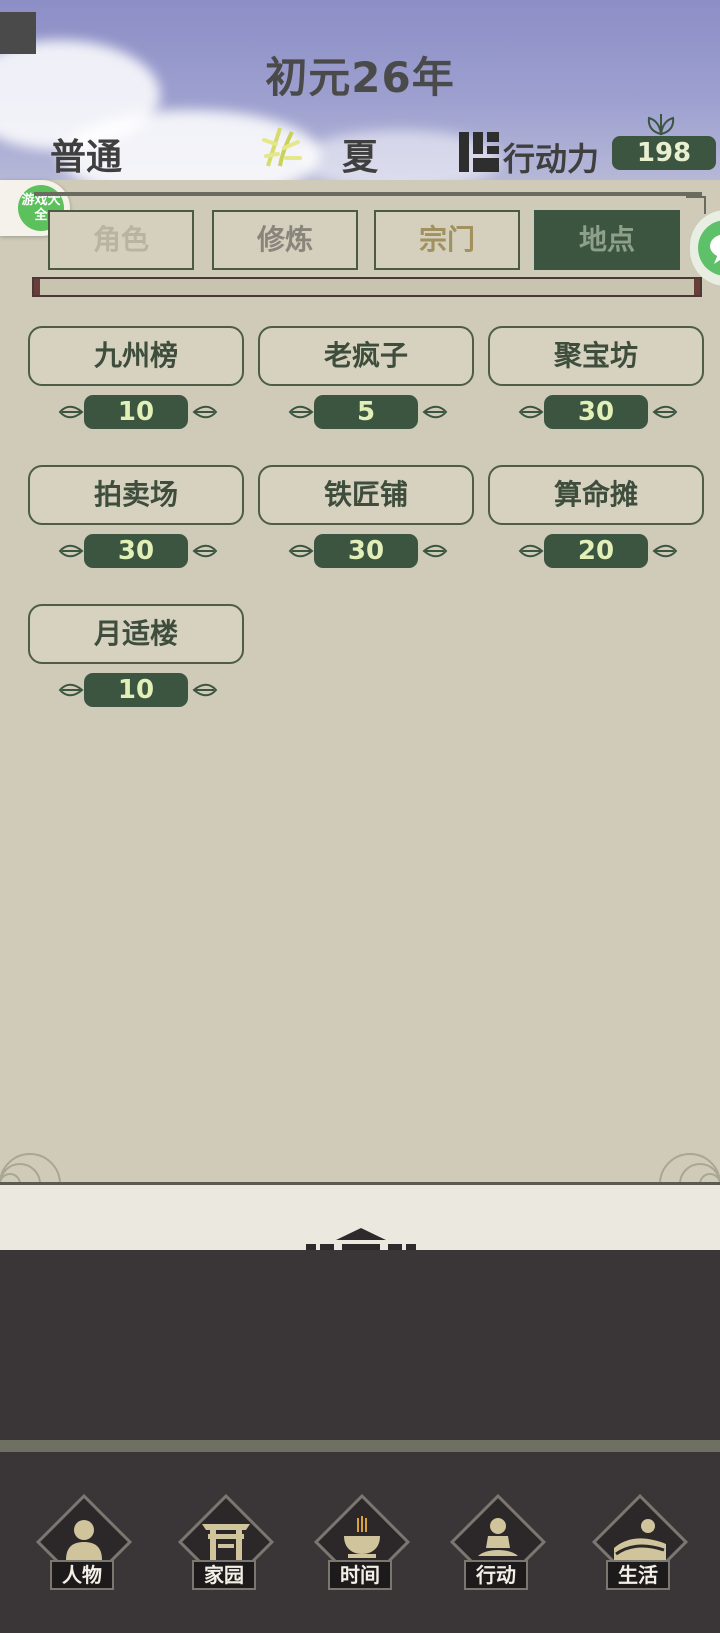  Describe the element at coordinates (224, 1575) in the screenshot. I see `nav-label: 家园` at that location.